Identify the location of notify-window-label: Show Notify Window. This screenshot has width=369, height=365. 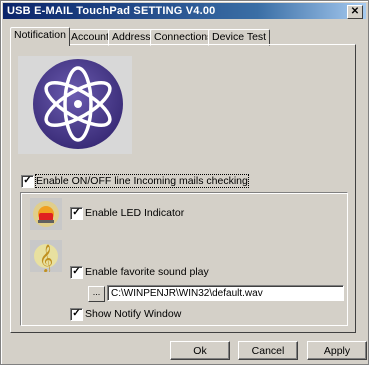
(133, 314).